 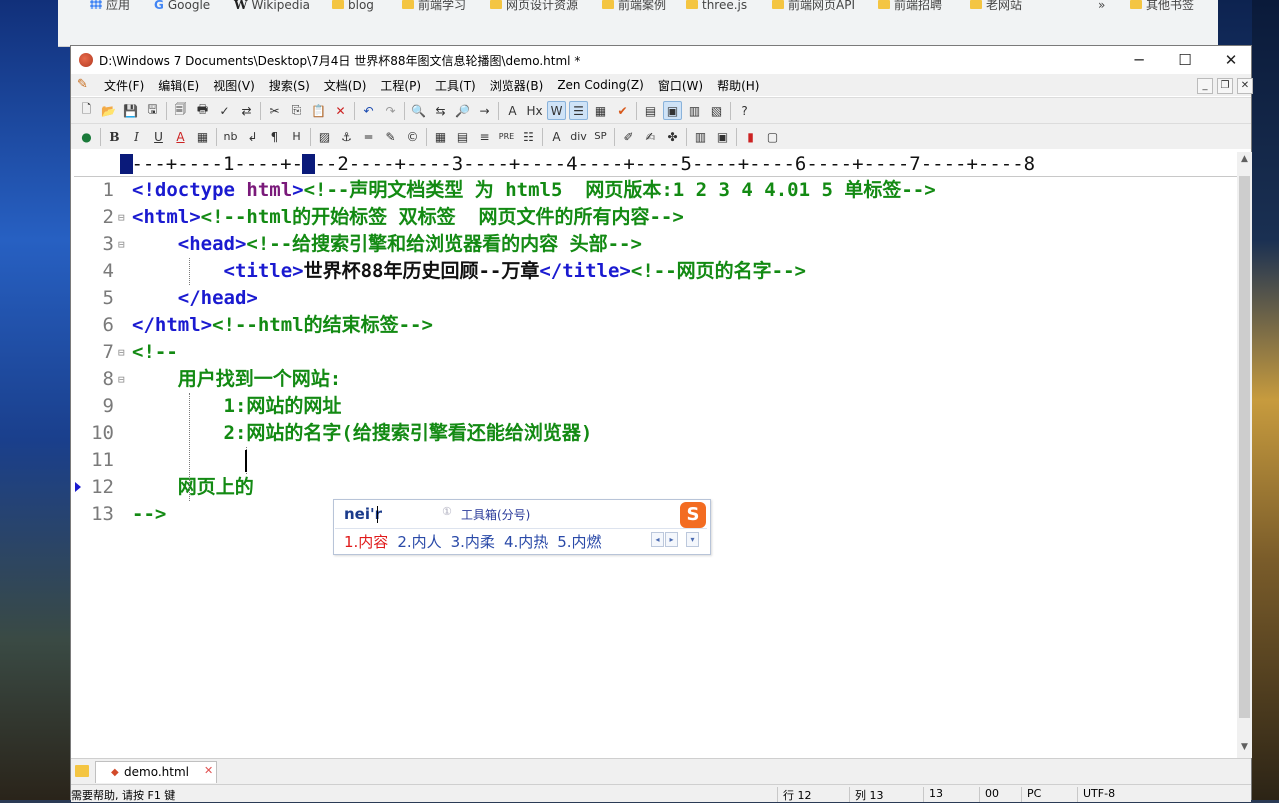 I want to click on code-line: 10 2:网站的名字(给搜索引擎看还能给浏览器), so click(x=654, y=433).